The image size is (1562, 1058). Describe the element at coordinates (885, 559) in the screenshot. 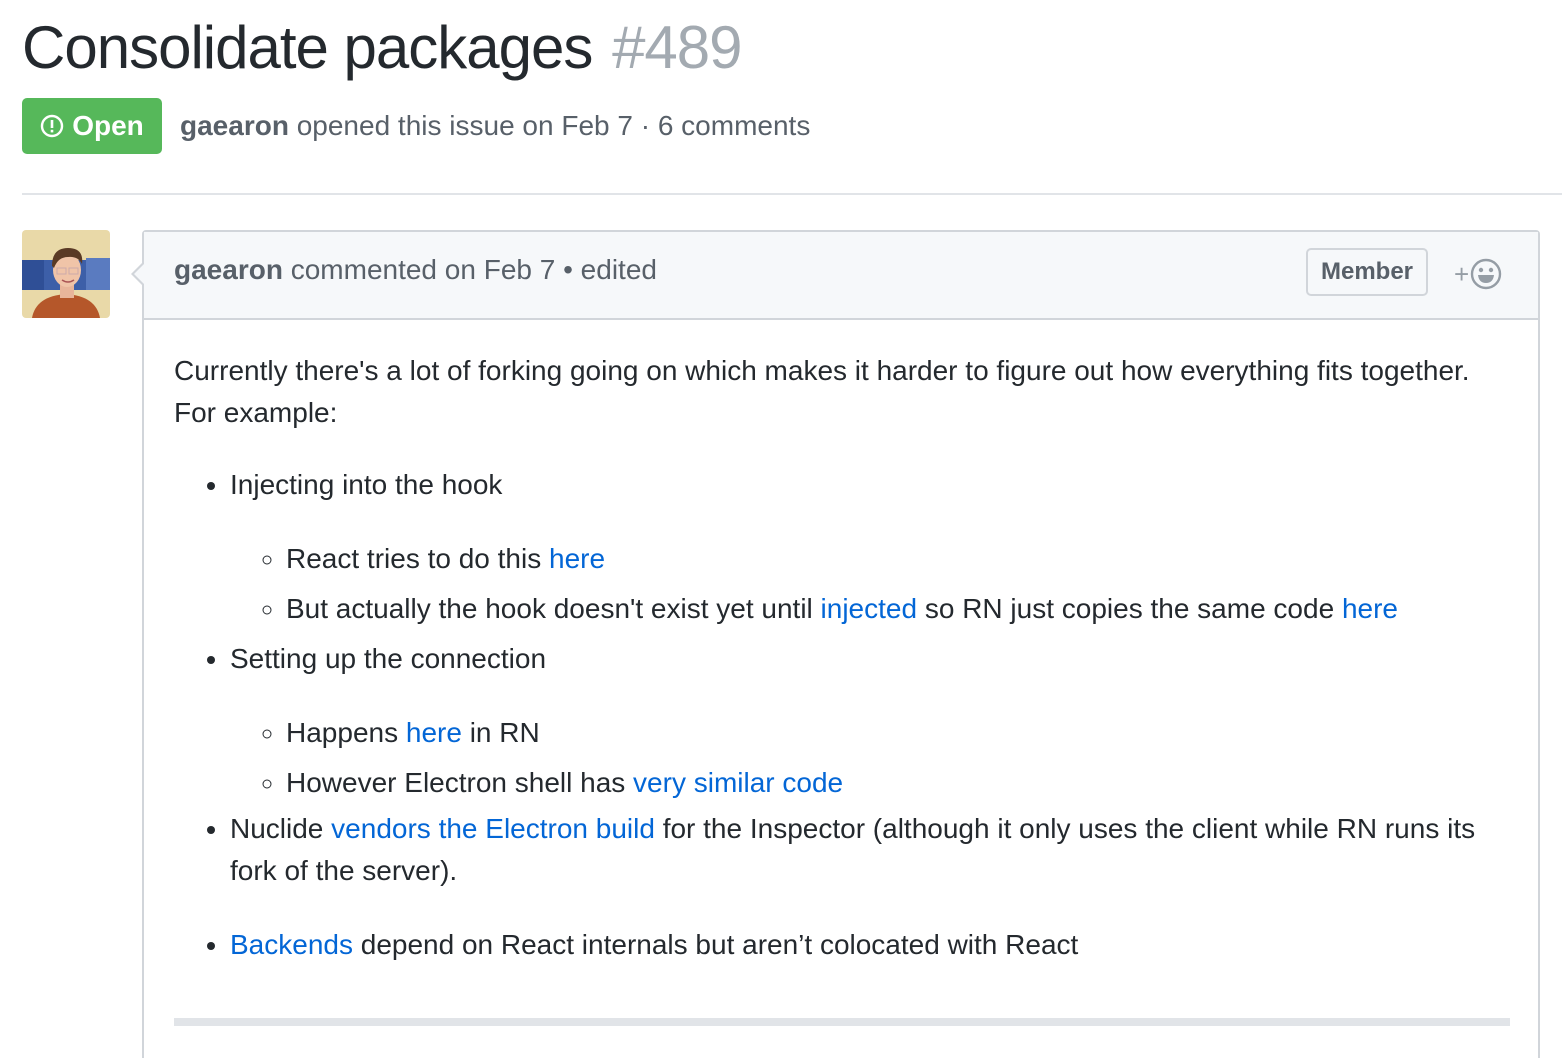

I see `sub-list-item: React tries to do this here` at that location.